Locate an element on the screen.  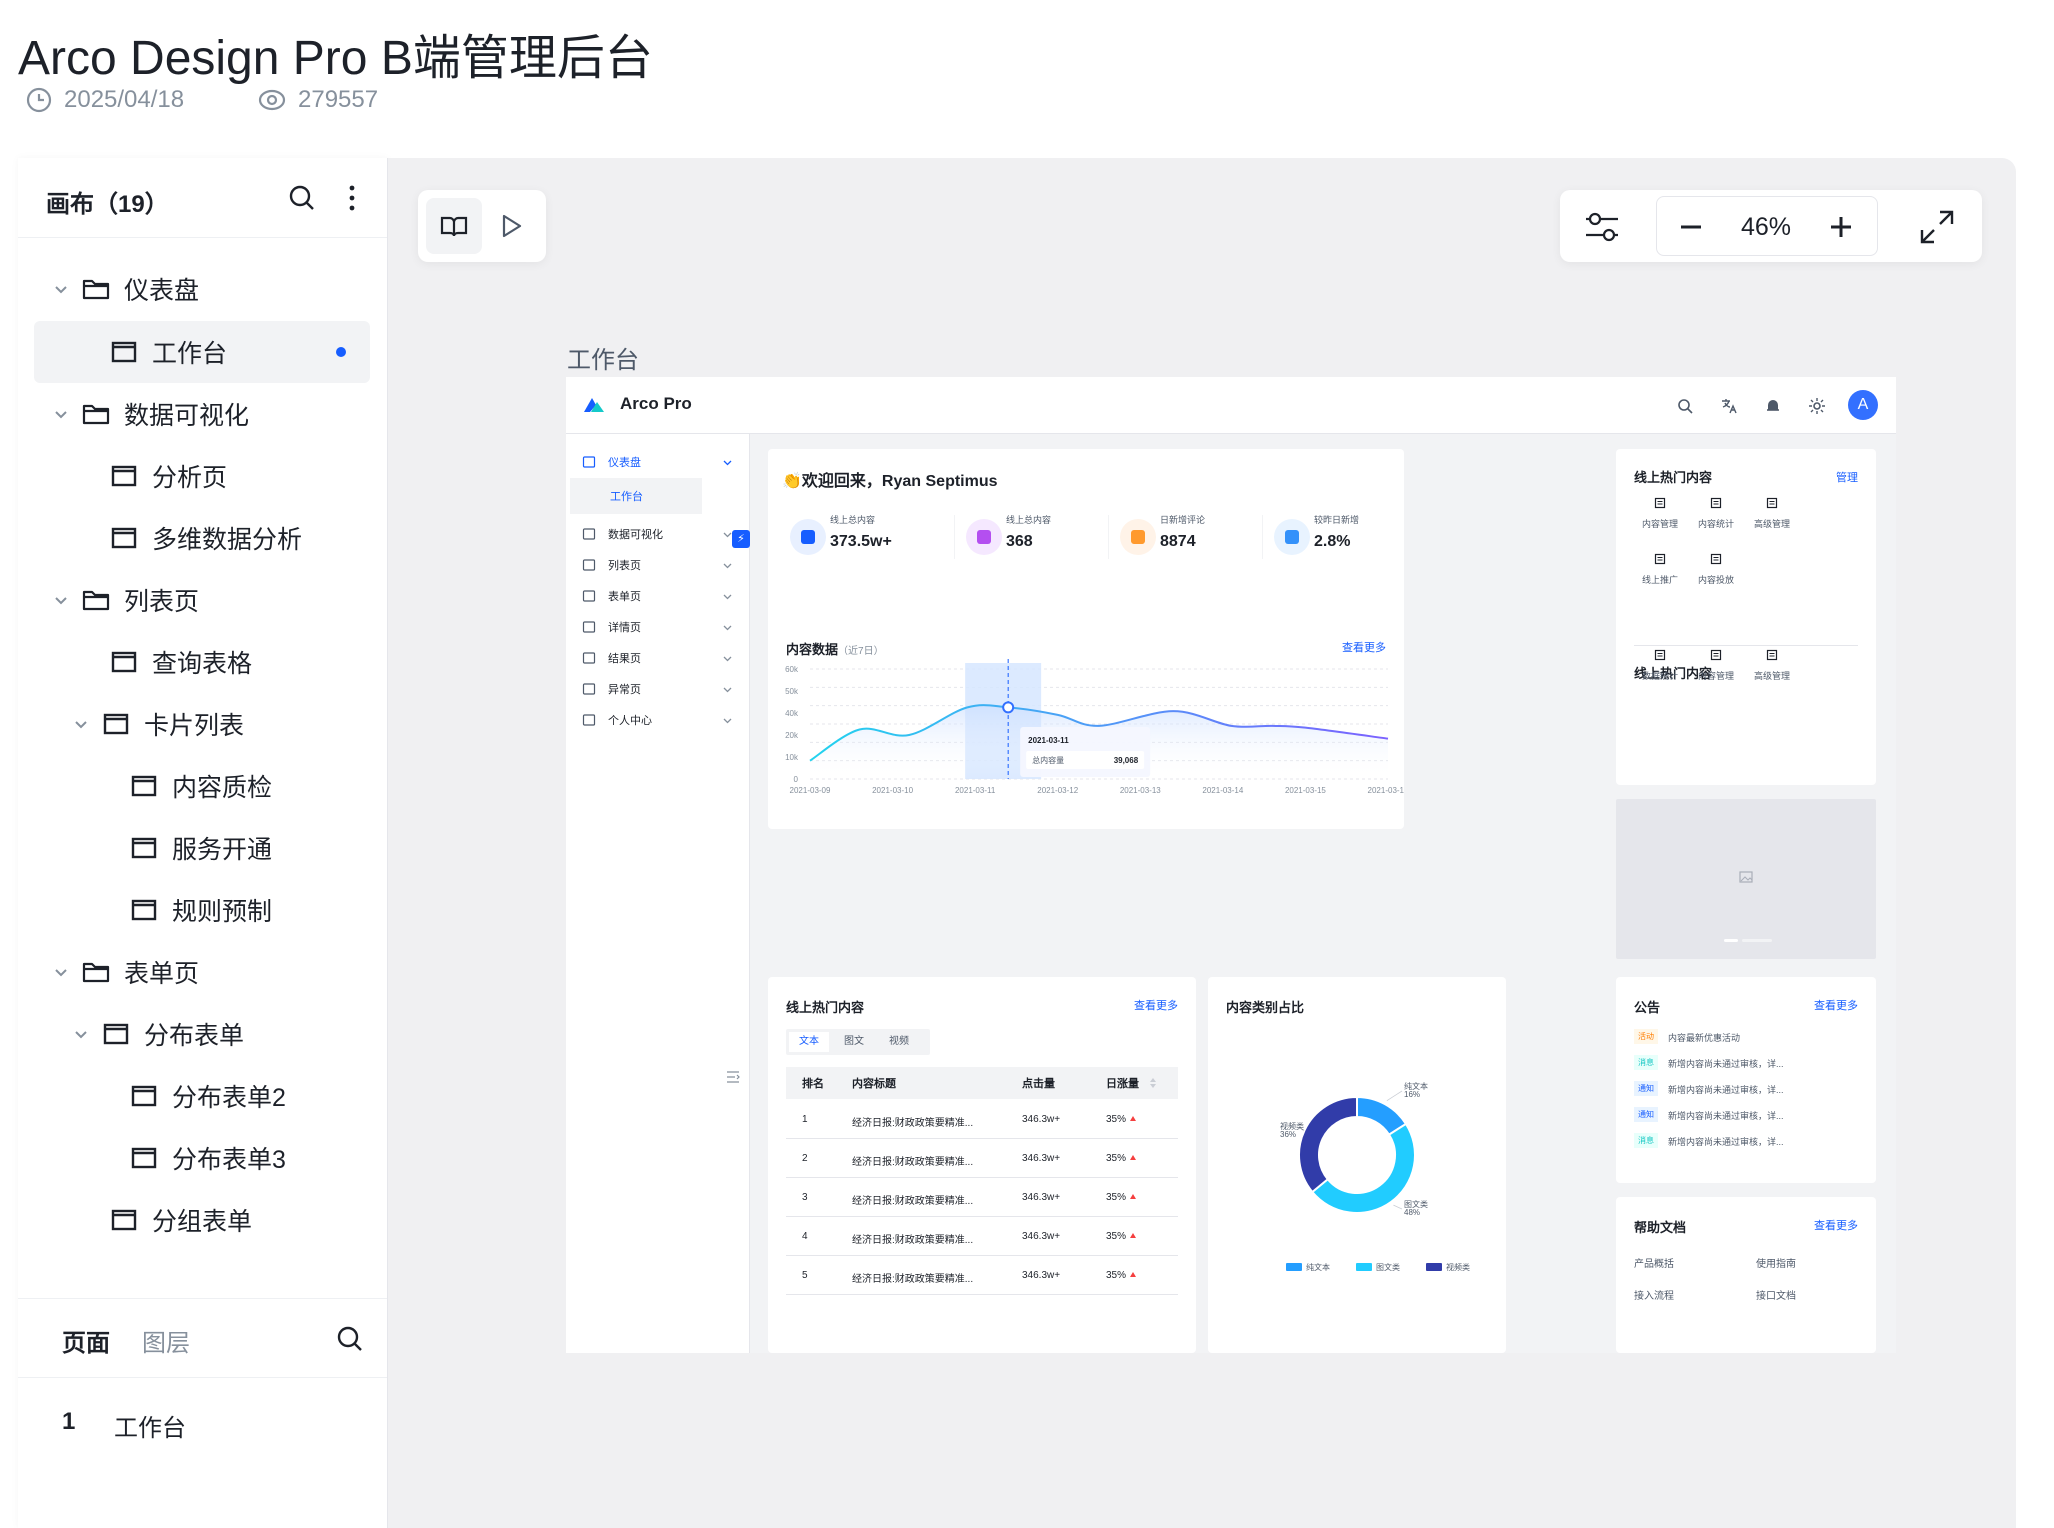
tree-item-15: 分组表单 is located at coordinates (202, 1220).